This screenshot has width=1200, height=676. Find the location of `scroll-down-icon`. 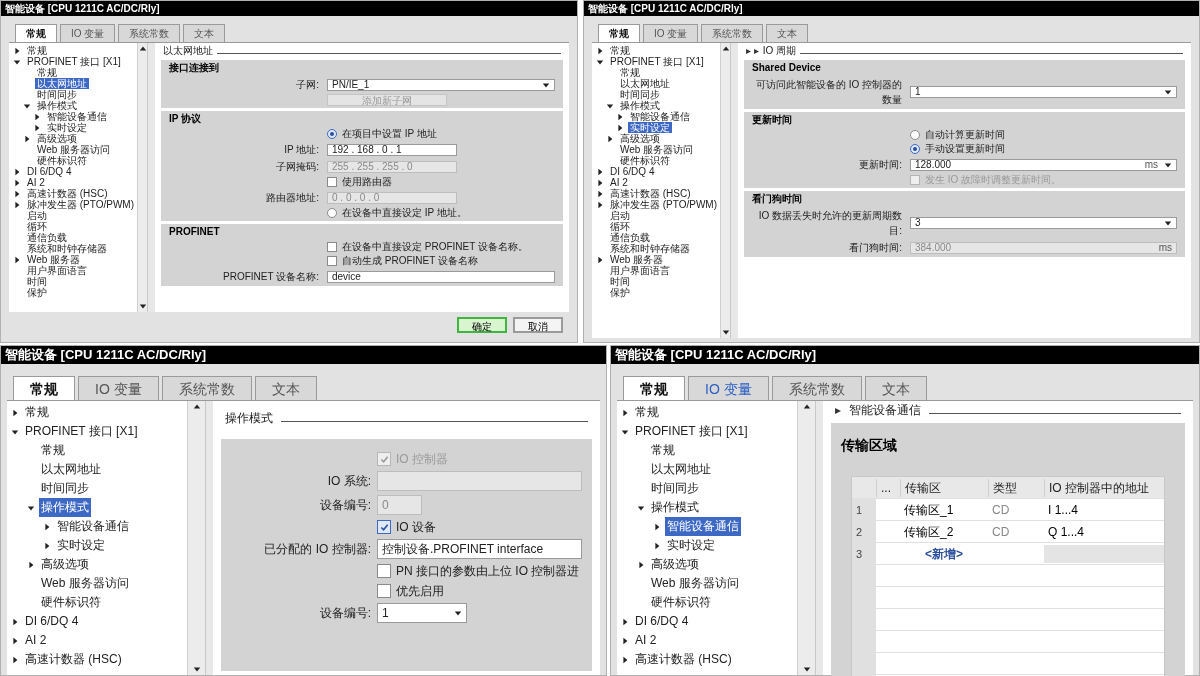

scroll-down-icon is located at coordinates (806, 669).